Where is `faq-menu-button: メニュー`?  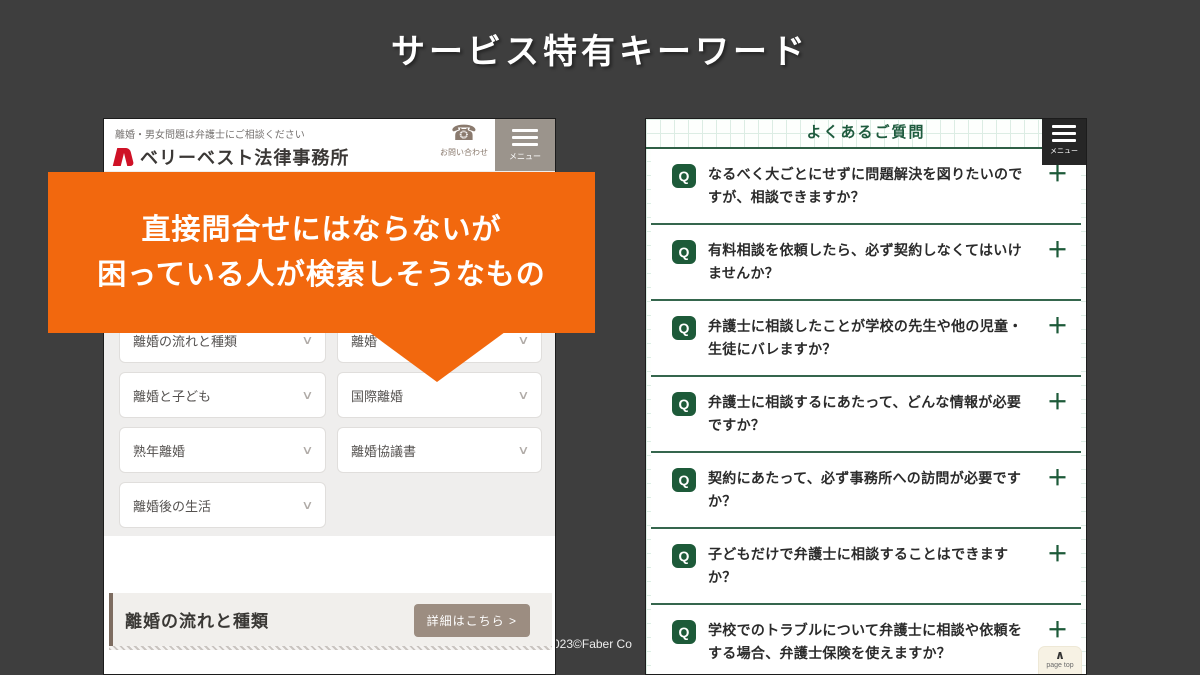 faq-menu-button: メニュー is located at coordinates (1064, 142).